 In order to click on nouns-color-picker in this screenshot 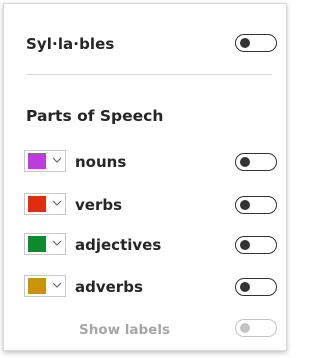, I will do `click(45, 161)`.